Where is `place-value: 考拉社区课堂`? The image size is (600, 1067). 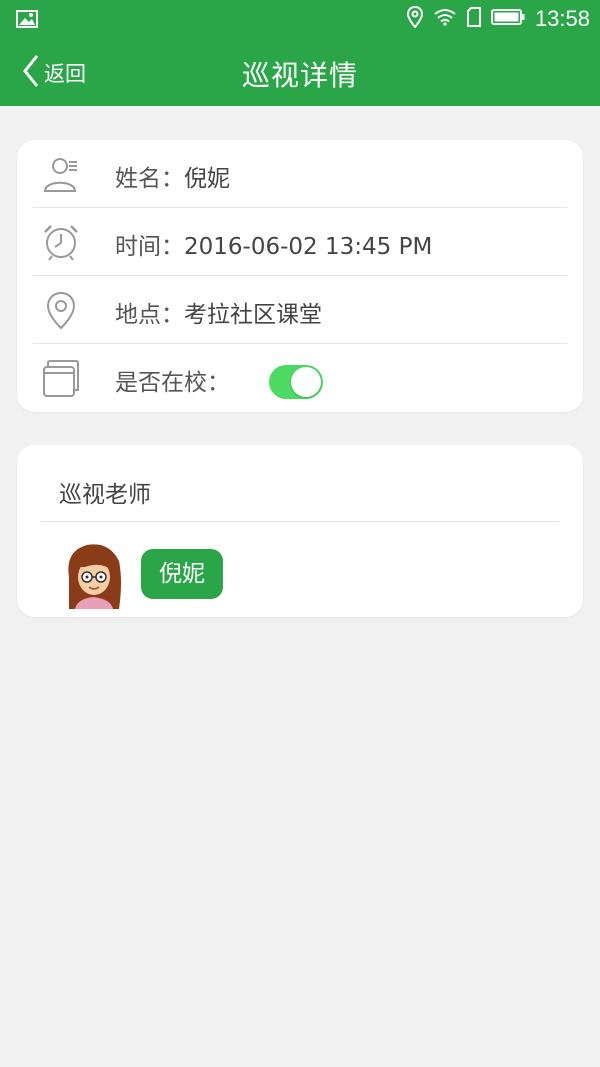 place-value: 考拉社区课堂 is located at coordinates (253, 315).